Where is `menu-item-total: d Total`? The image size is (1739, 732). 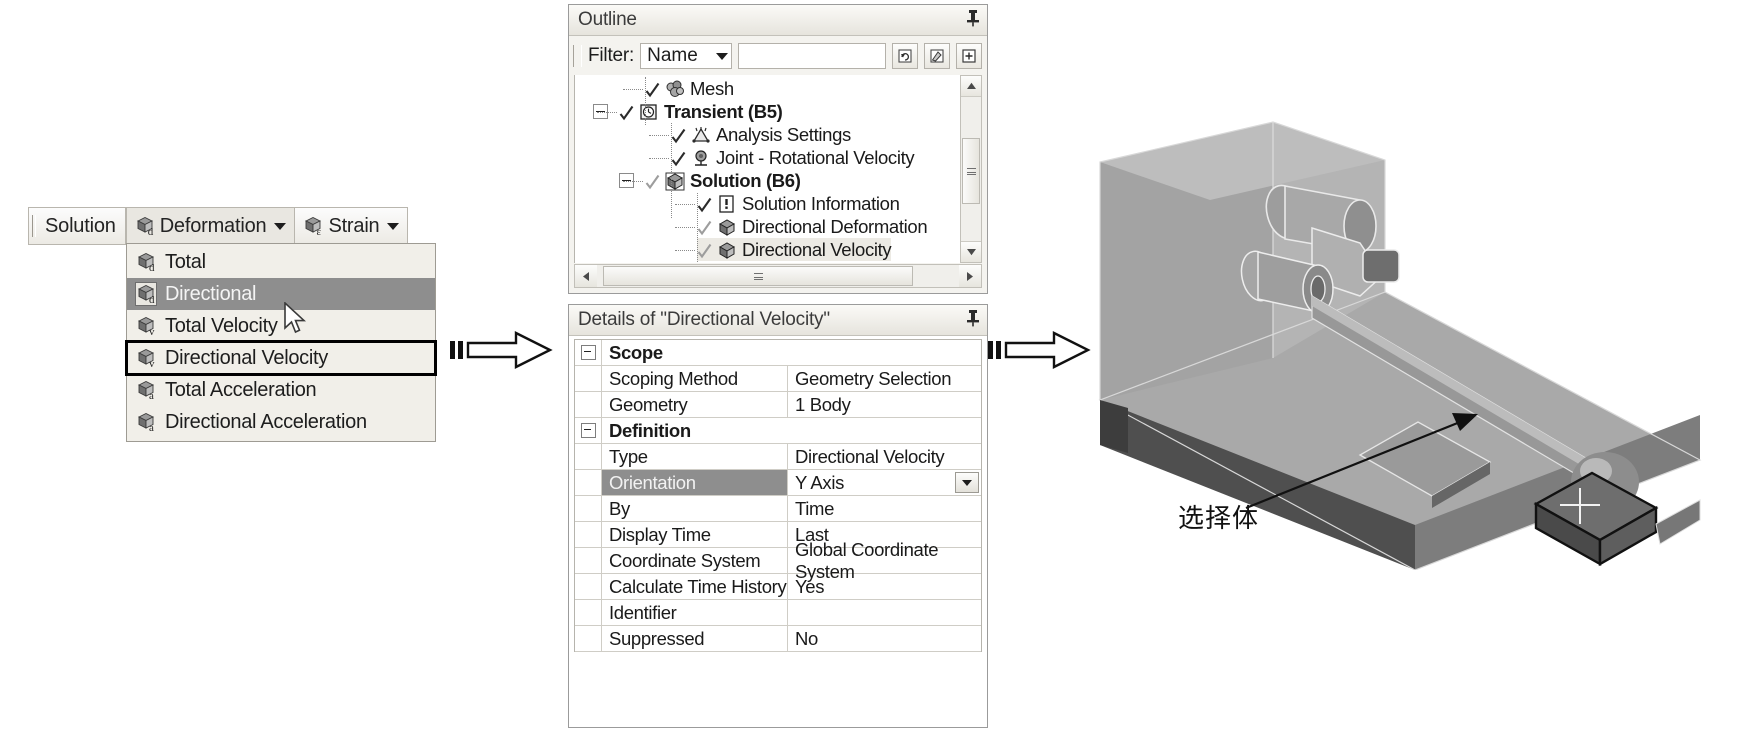 menu-item-total: d Total is located at coordinates (281, 262).